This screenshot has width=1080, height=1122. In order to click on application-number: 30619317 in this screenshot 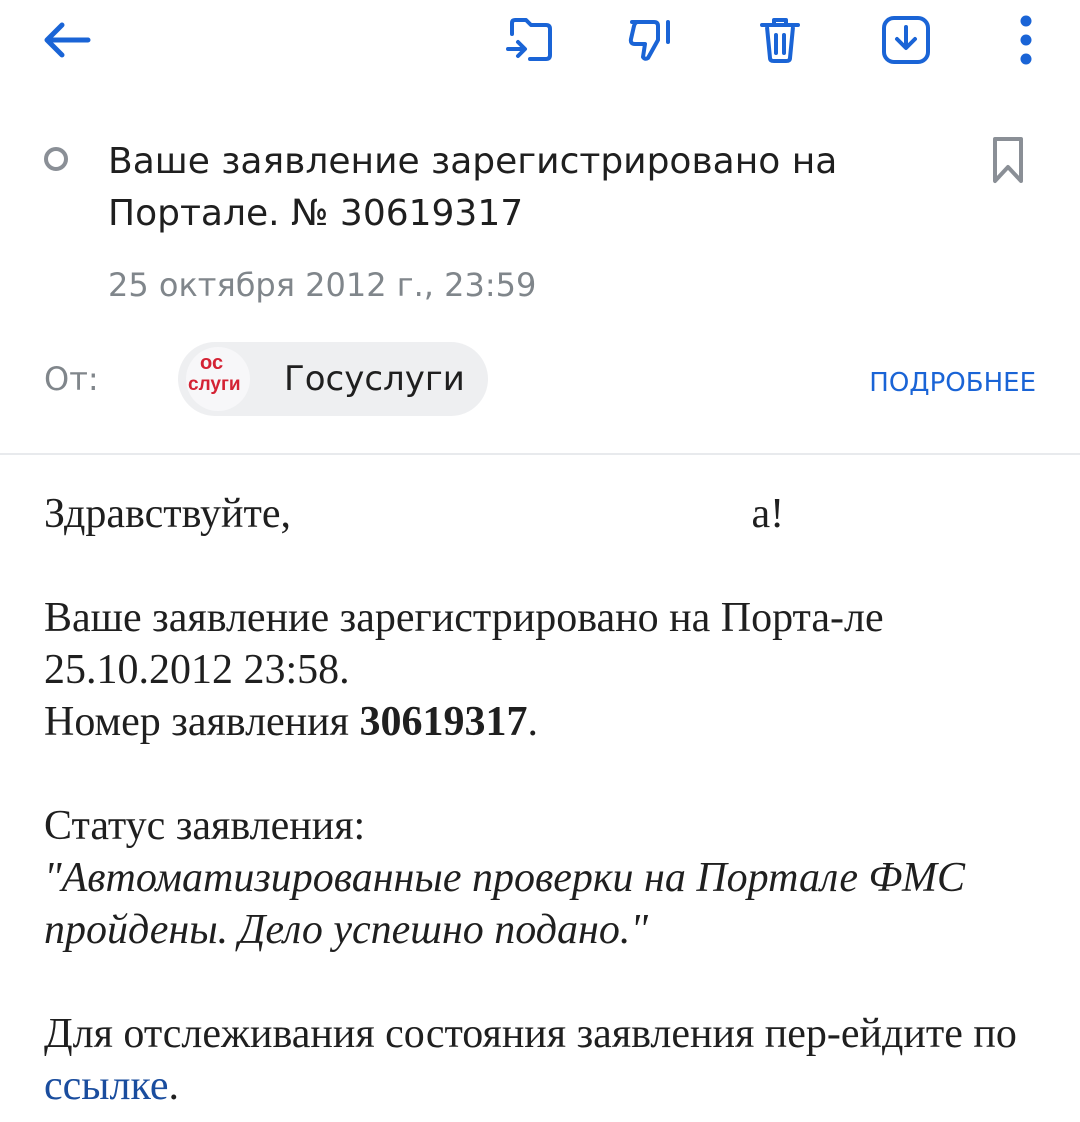, I will do `click(443, 722)`.